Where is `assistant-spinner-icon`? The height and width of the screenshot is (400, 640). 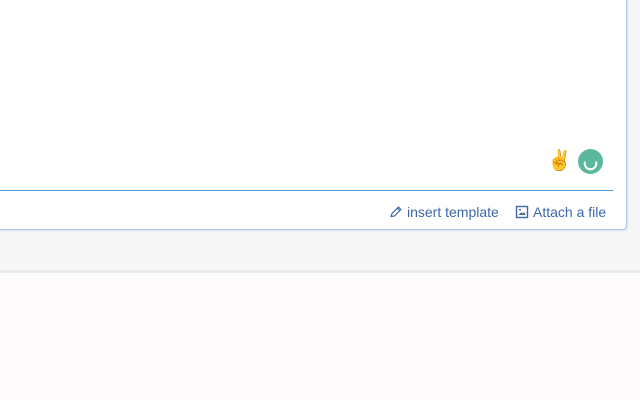
assistant-spinner-icon is located at coordinates (590, 161).